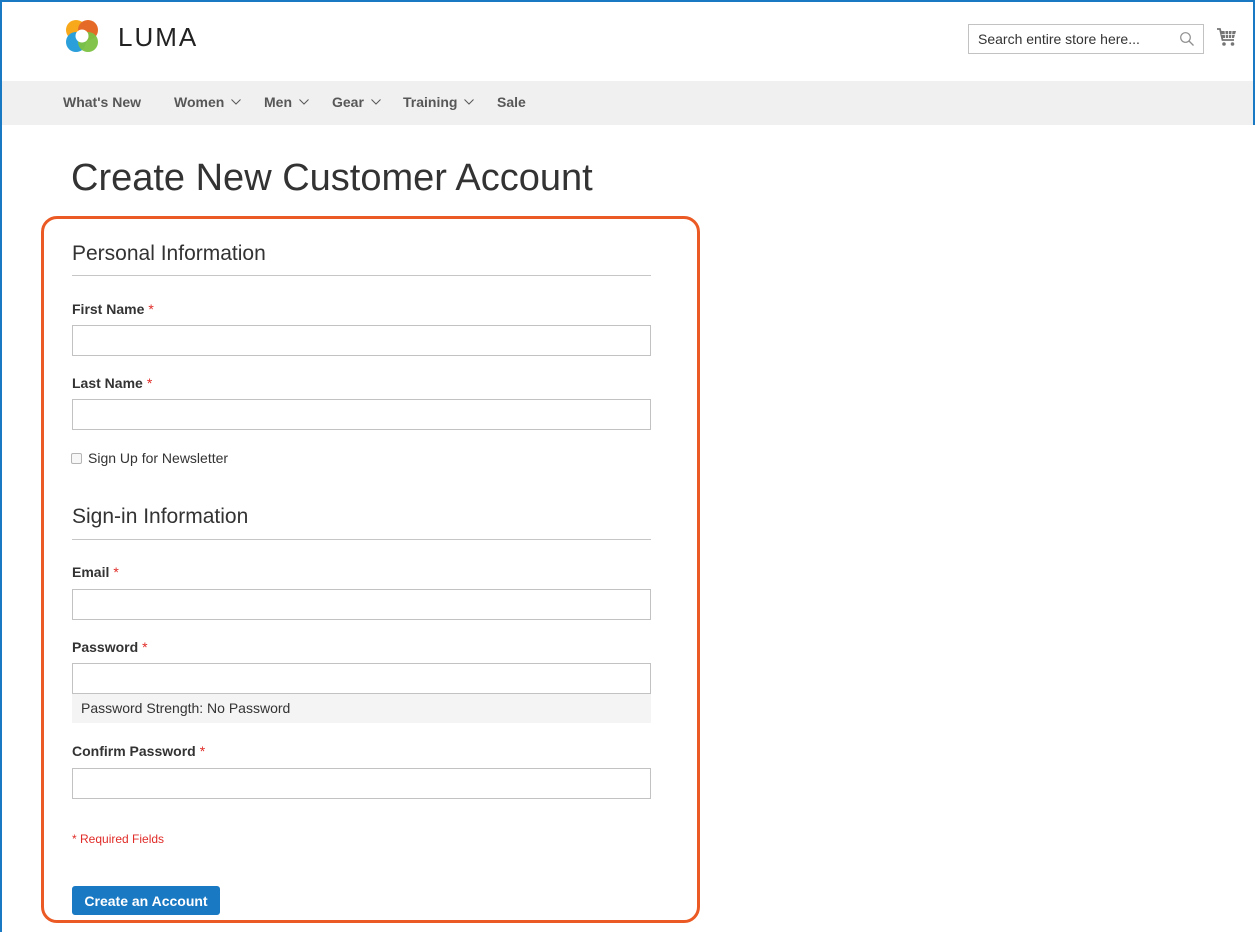  I want to click on newsletter-checkbox, so click(76, 458).